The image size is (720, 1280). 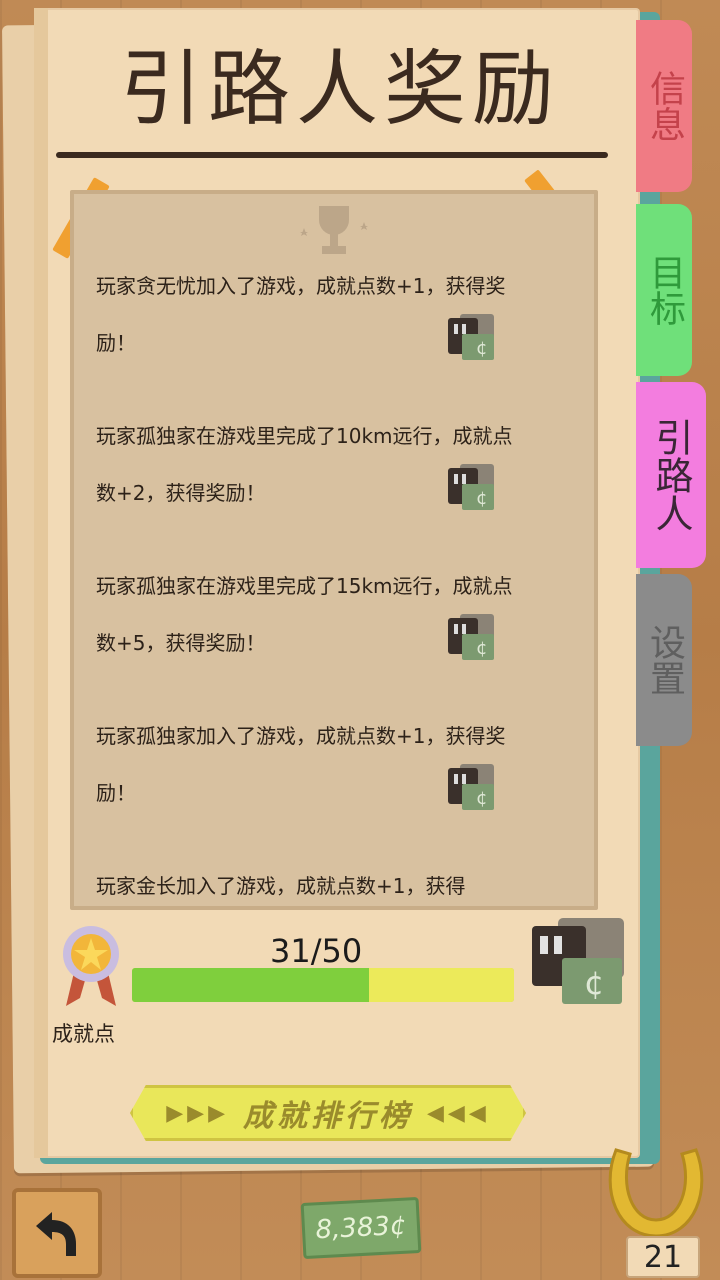 I want to click on tab-guide-label: 引路人, so click(x=671, y=475).